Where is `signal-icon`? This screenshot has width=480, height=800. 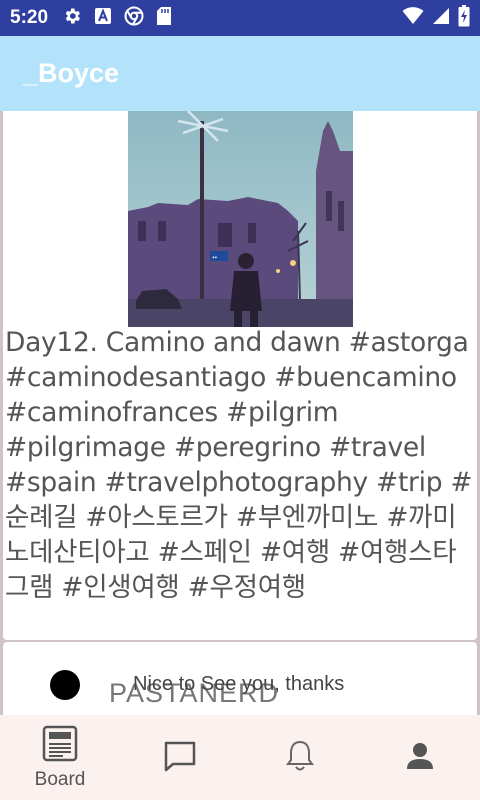
signal-icon is located at coordinates (441, 18).